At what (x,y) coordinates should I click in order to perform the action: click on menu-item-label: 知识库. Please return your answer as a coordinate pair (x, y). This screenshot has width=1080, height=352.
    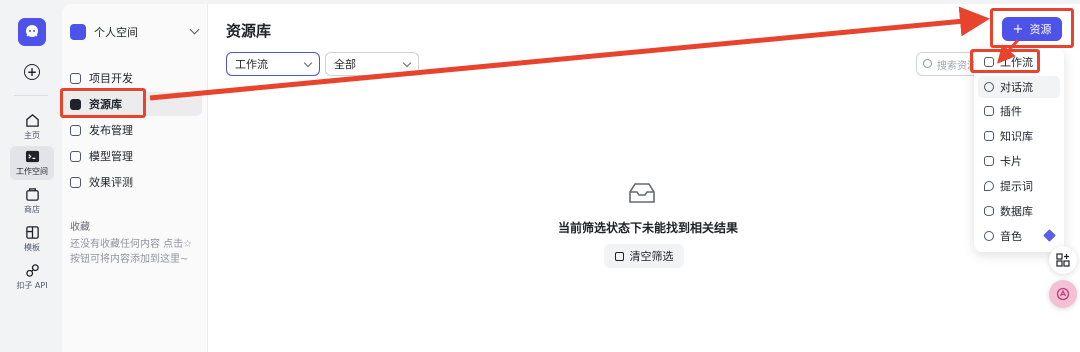
    Looking at the image, I should click on (1016, 136).